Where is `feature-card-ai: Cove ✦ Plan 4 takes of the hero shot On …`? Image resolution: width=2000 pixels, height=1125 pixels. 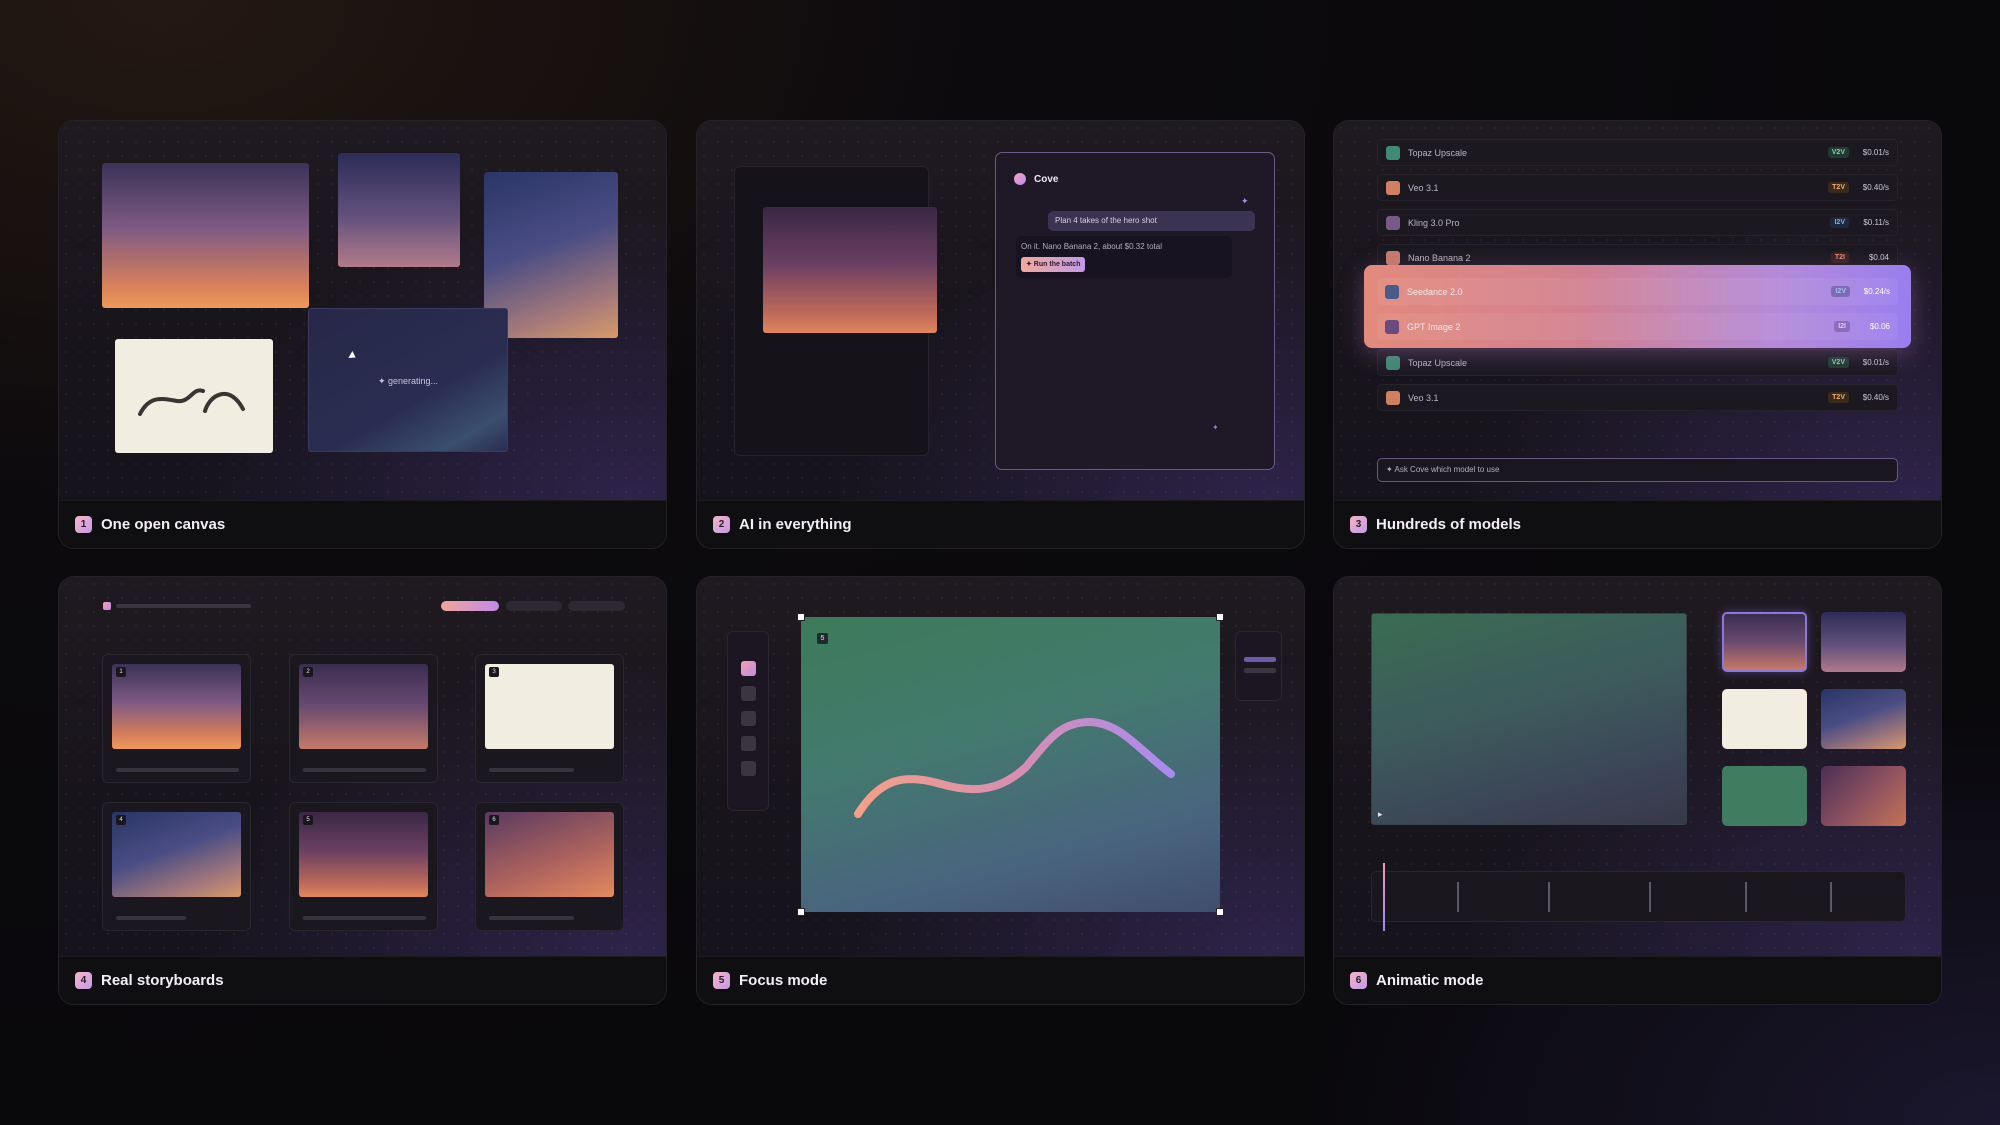
feature-card-ai: Cove ✦ Plan 4 takes of the hero shot On … is located at coordinates (1000, 334).